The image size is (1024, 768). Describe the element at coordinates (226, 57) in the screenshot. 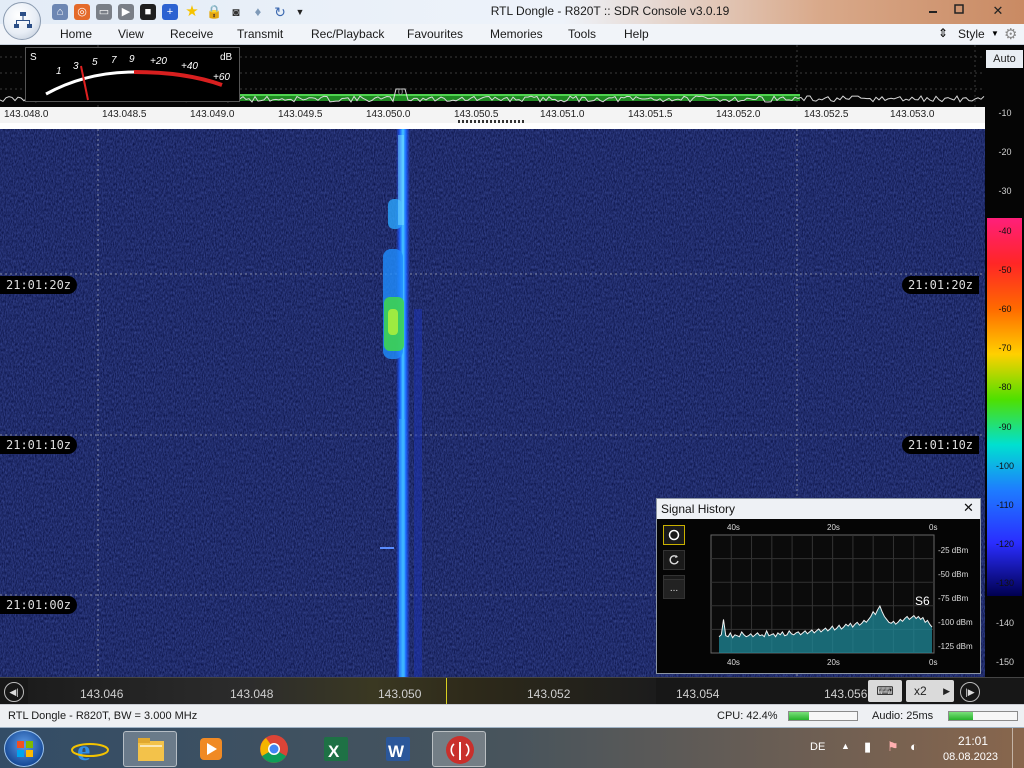

I see `s-meter-db-label: dB` at that location.